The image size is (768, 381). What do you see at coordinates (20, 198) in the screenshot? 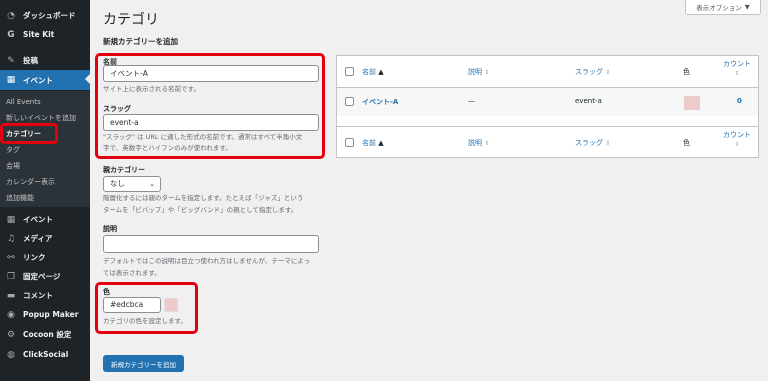
I see `submenu-addons: 追加機能` at bounding box center [20, 198].